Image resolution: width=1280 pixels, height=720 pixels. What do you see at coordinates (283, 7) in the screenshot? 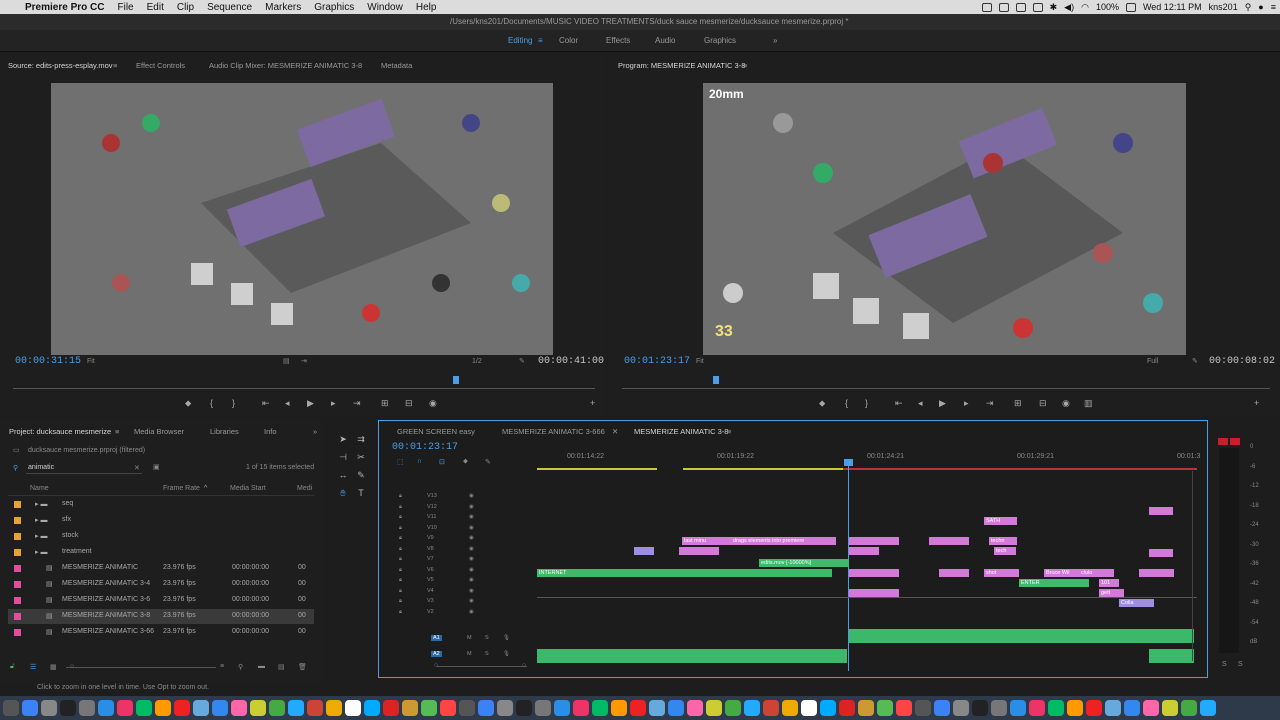
I see `menu-markers: Markers` at bounding box center [283, 7].